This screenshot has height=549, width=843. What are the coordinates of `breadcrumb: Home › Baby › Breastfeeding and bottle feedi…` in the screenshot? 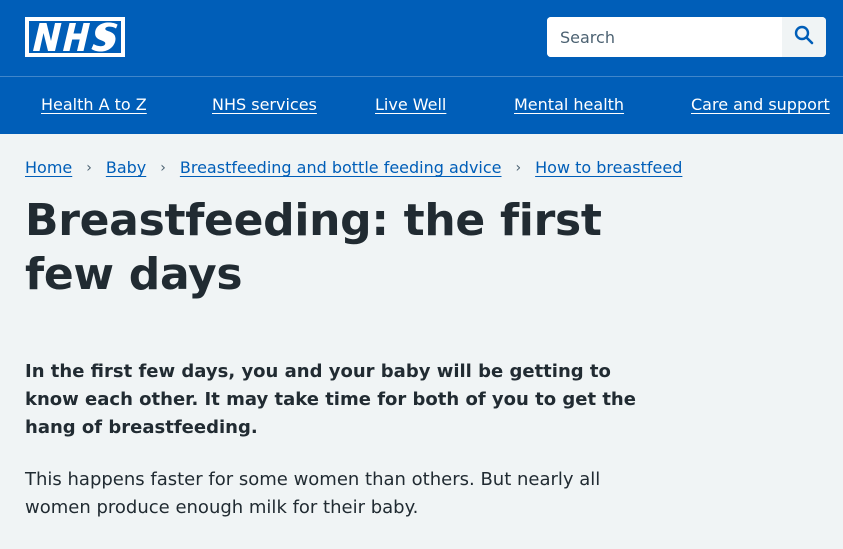 It's located at (353, 167).